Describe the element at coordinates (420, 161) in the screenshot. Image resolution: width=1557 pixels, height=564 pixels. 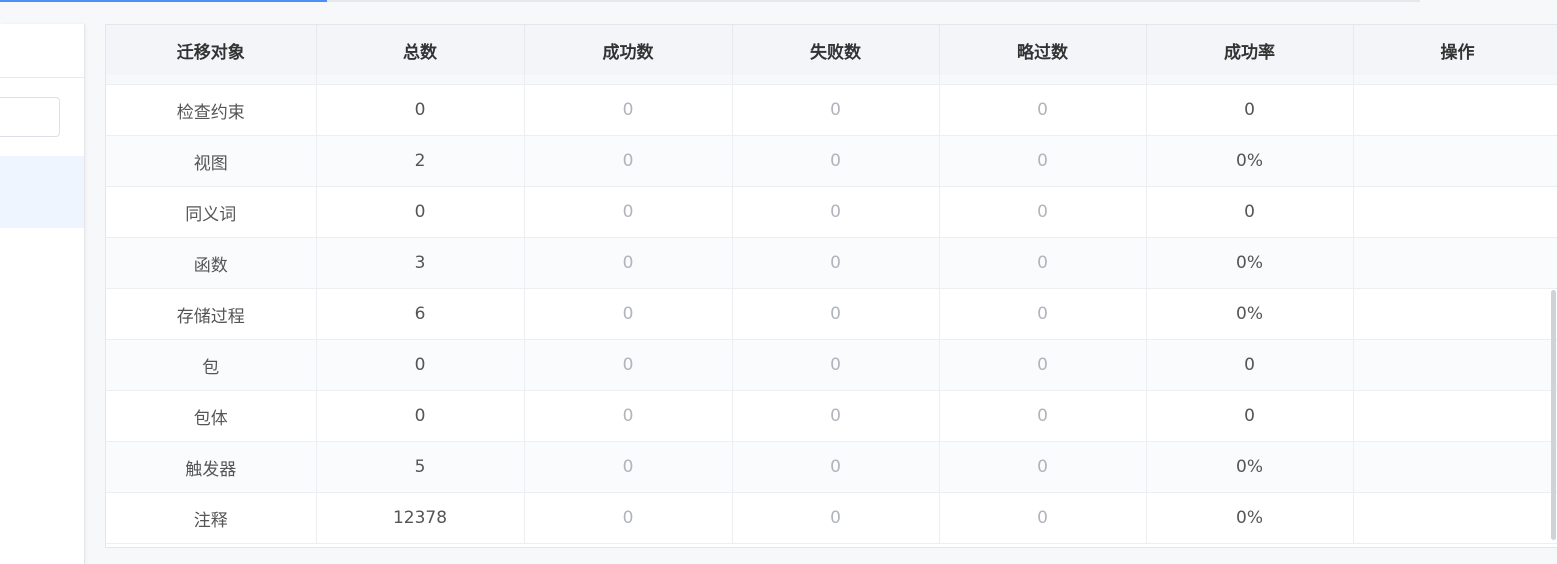
I see `cell-total: 2` at that location.